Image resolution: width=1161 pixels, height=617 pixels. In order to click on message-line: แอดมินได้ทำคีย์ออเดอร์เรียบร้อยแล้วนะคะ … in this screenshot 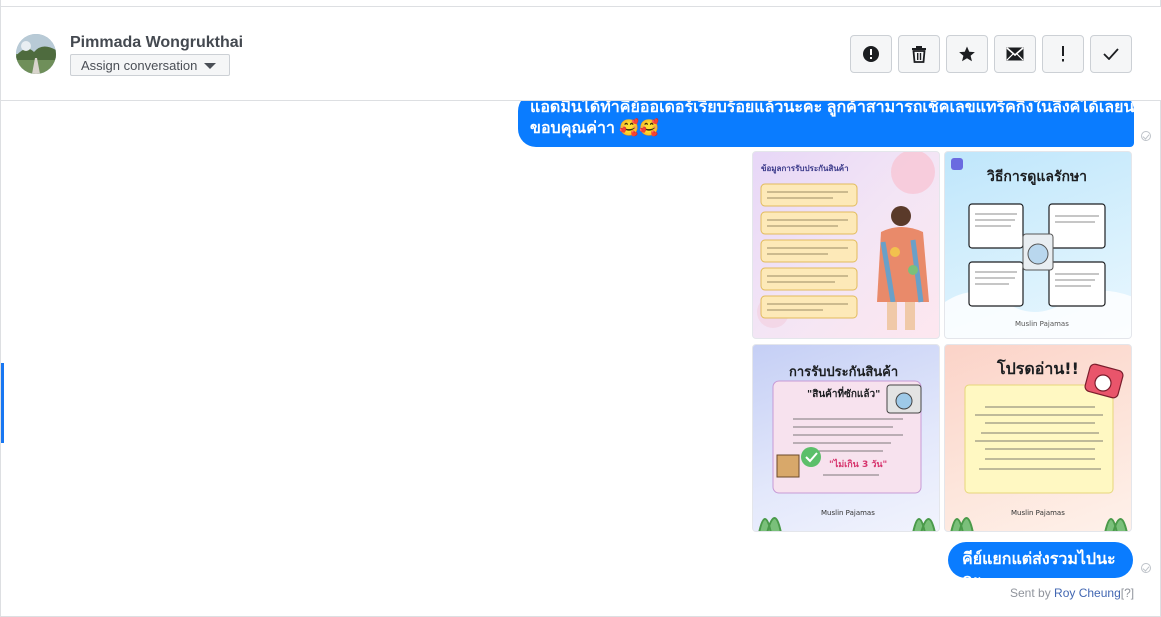, I will do `click(832, 108)`.